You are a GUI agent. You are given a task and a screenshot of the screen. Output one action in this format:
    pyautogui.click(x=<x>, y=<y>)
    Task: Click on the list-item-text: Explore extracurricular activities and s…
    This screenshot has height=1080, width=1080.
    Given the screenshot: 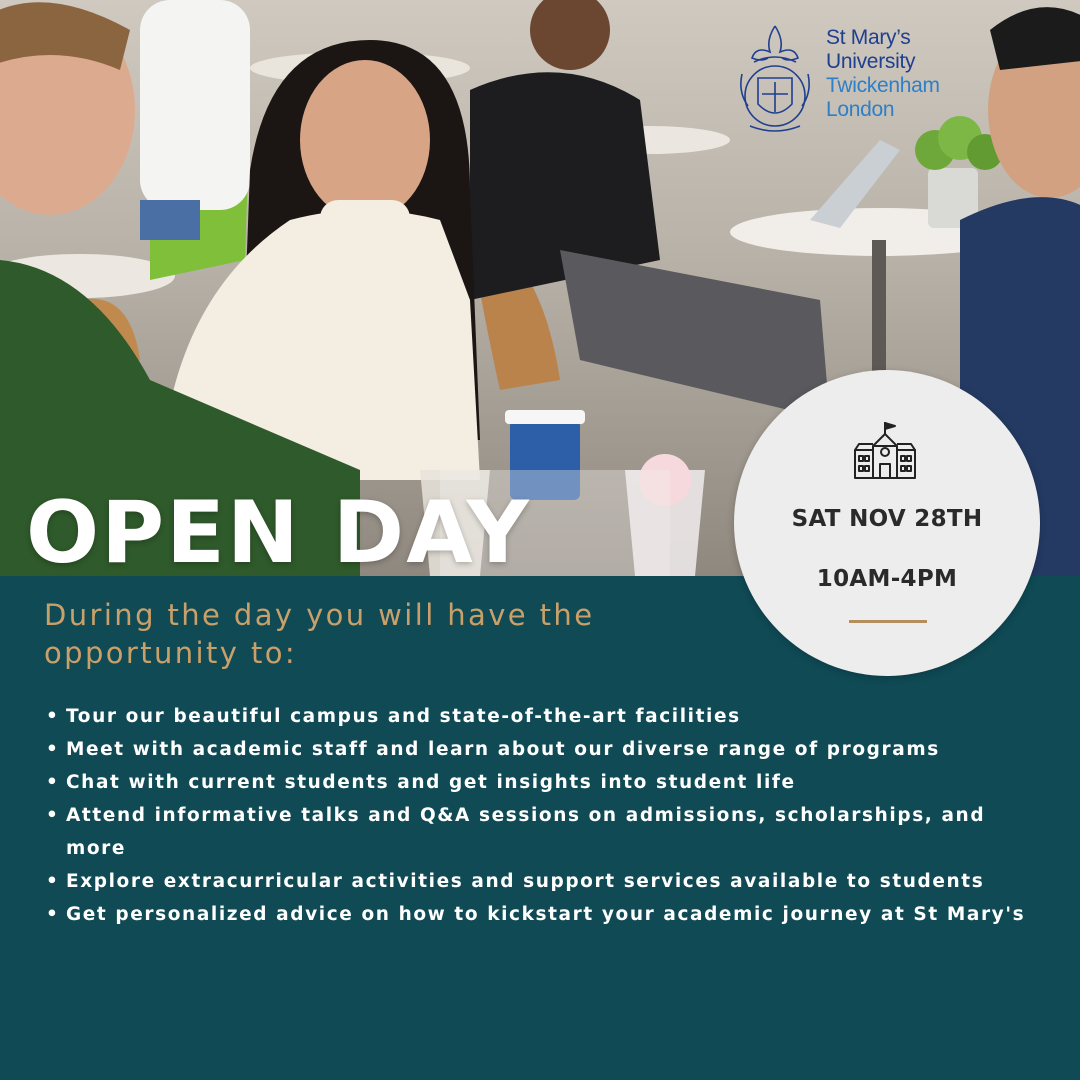 What is the action you would take?
    pyautogui.click(x=525, y=881)
    